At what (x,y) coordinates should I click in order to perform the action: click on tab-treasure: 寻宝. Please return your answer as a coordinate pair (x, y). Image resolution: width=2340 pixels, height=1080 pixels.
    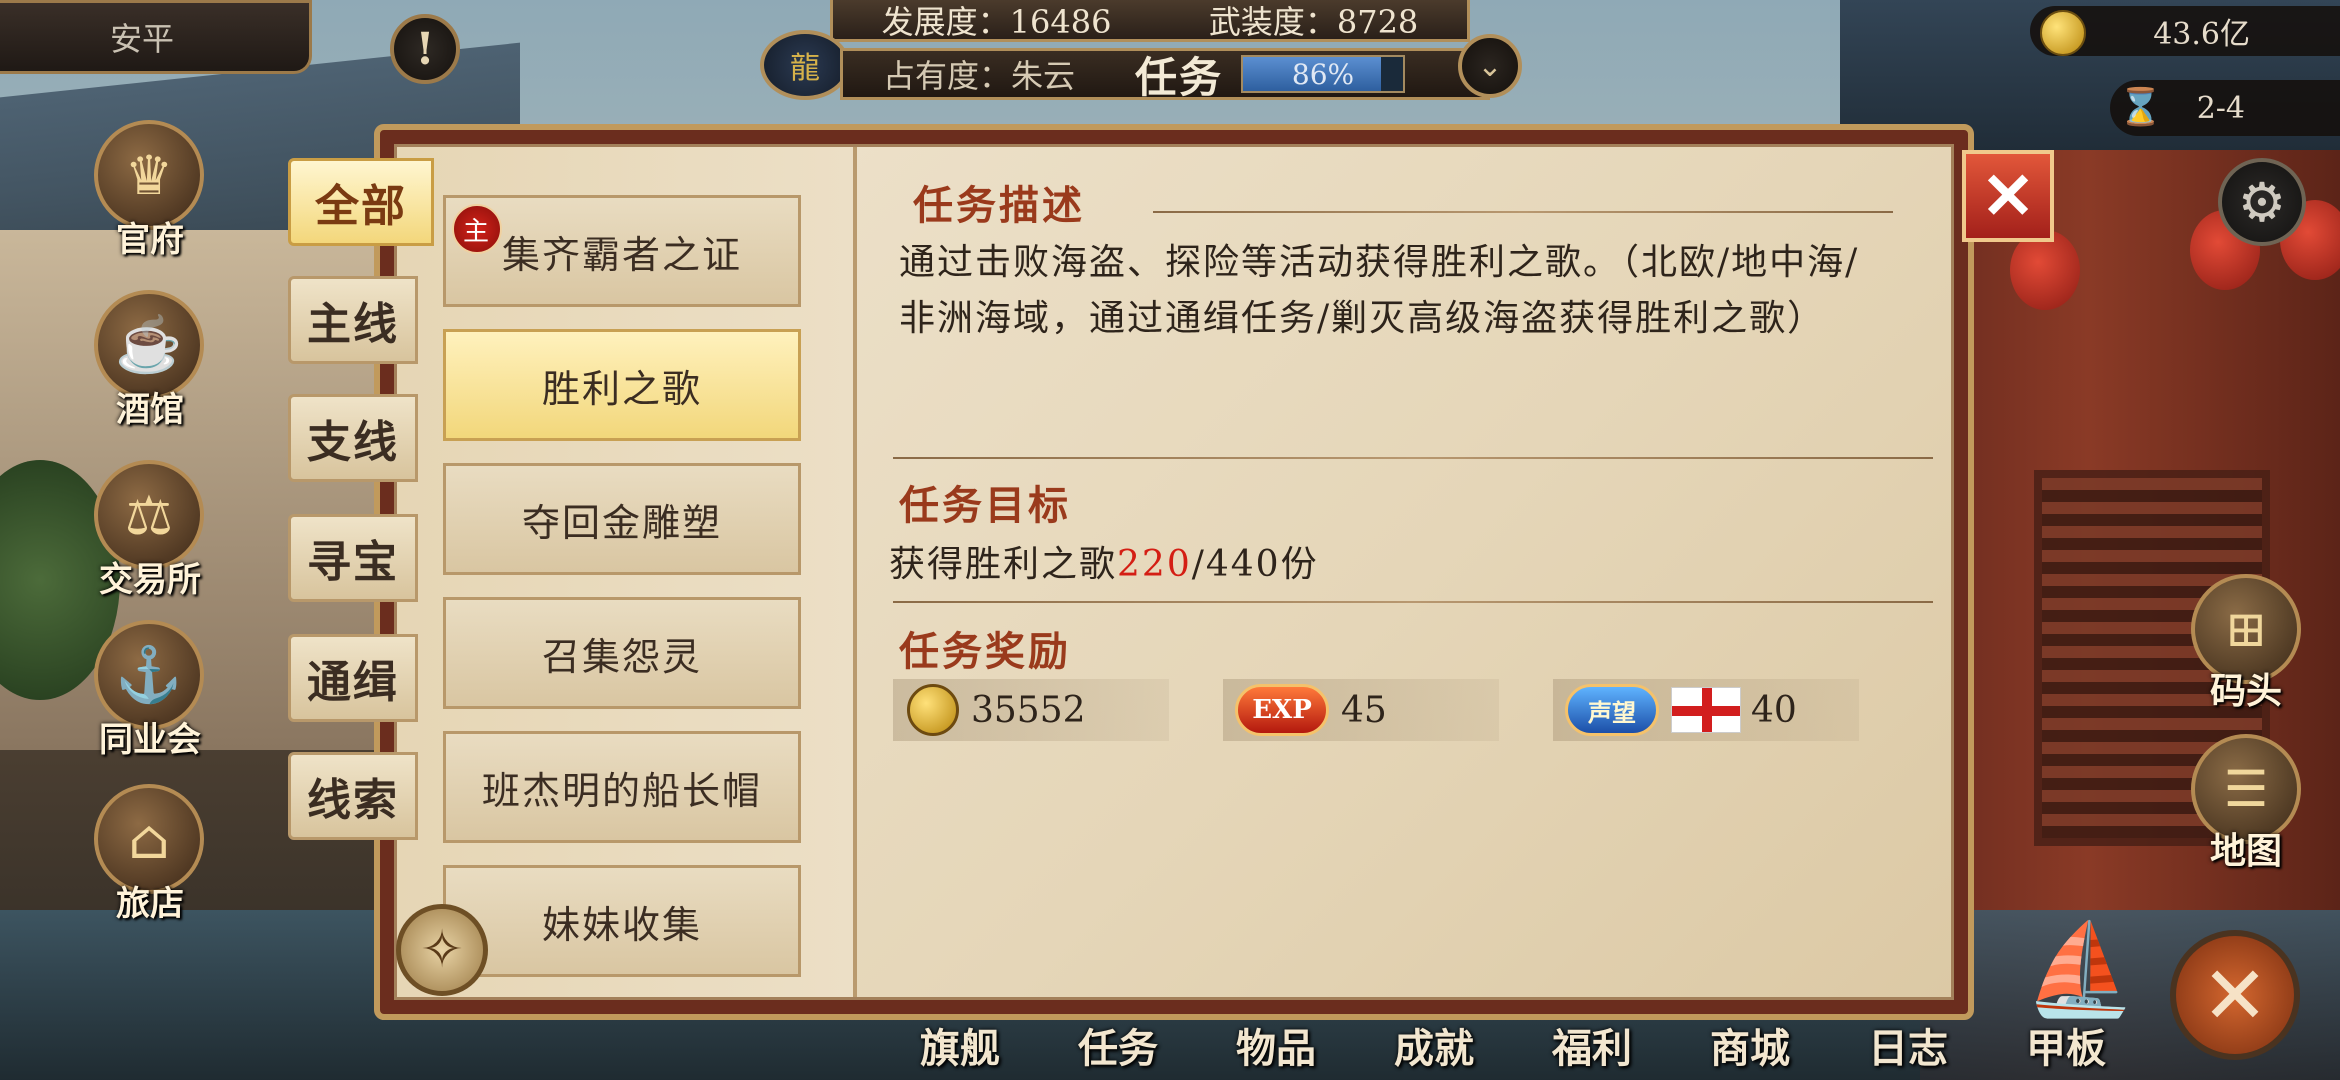
    Looking at the image, I should click on (353, 558).